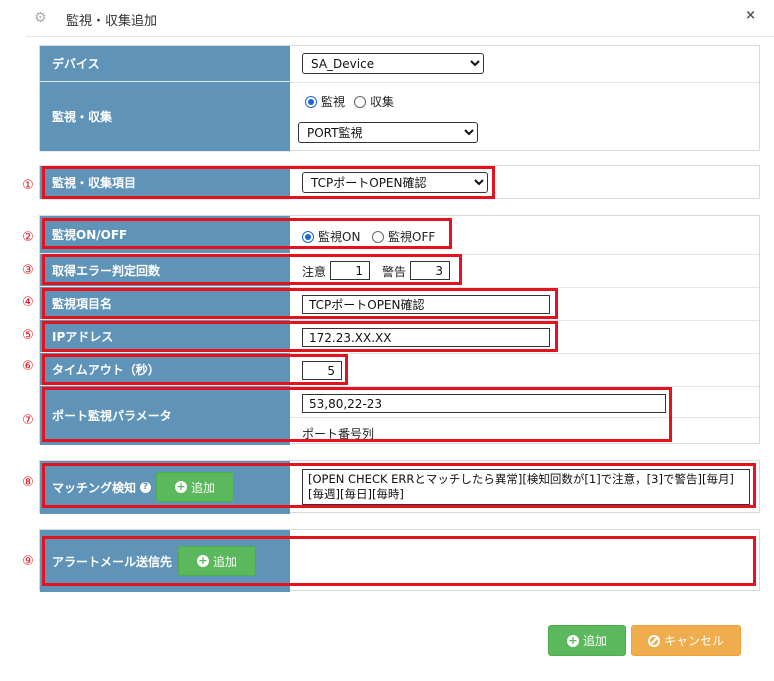 This screenshot has height=681, width=774. What do you see at coordinates (331, 236) in the screenshot?
I see `radio-monitor-on: 監視ON` at bounding box center [331, 236].